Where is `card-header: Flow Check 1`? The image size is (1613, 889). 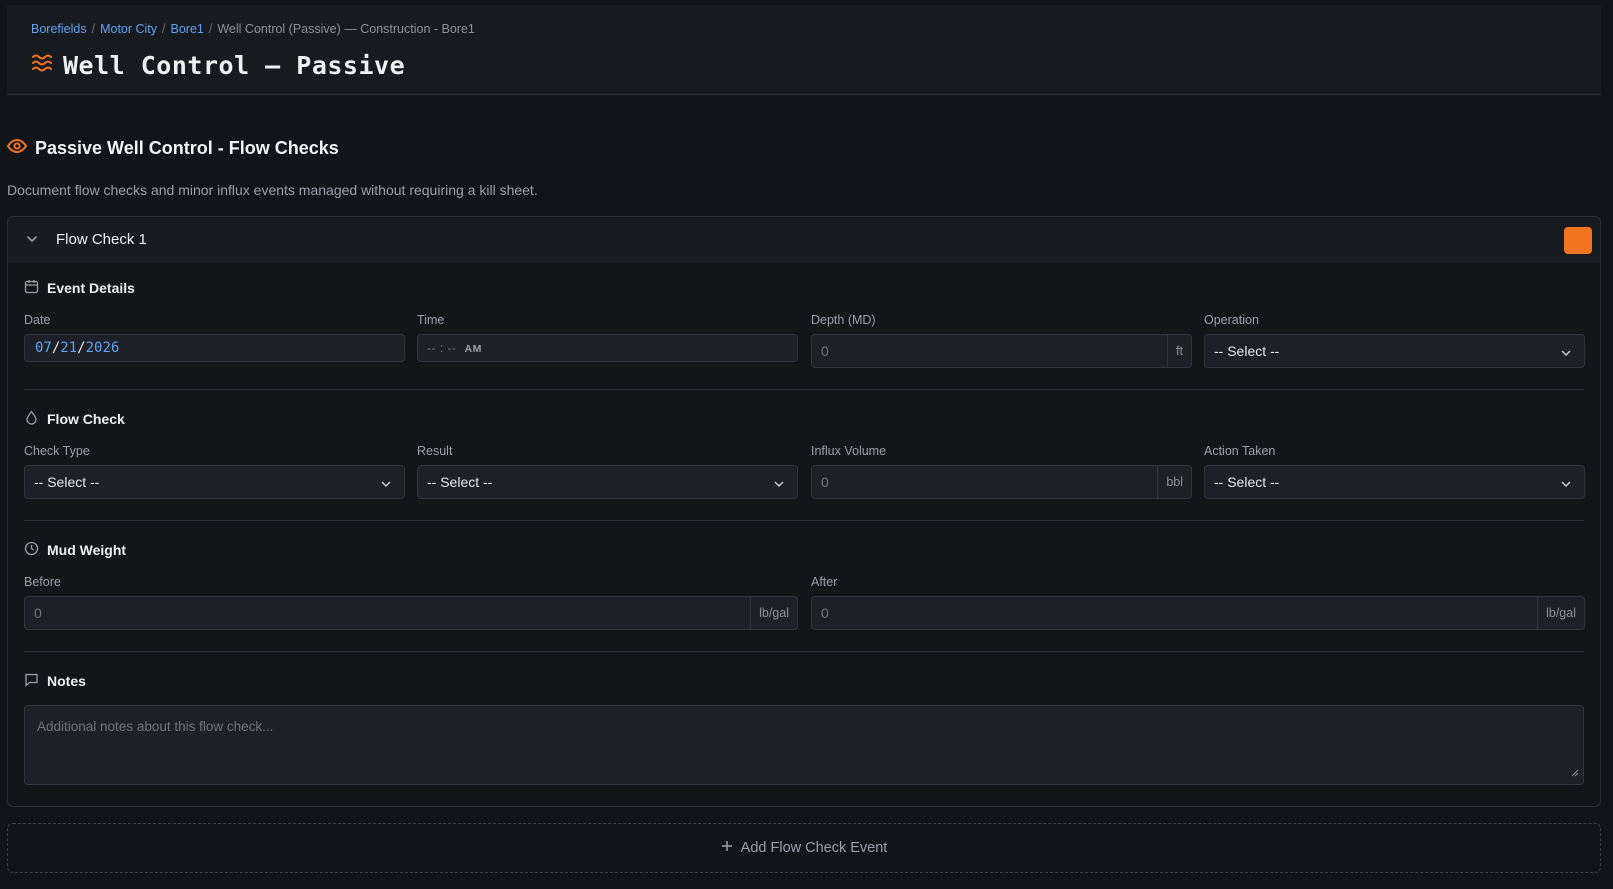 card-header: Flow Check 1 is located at coordinates (804, 240).